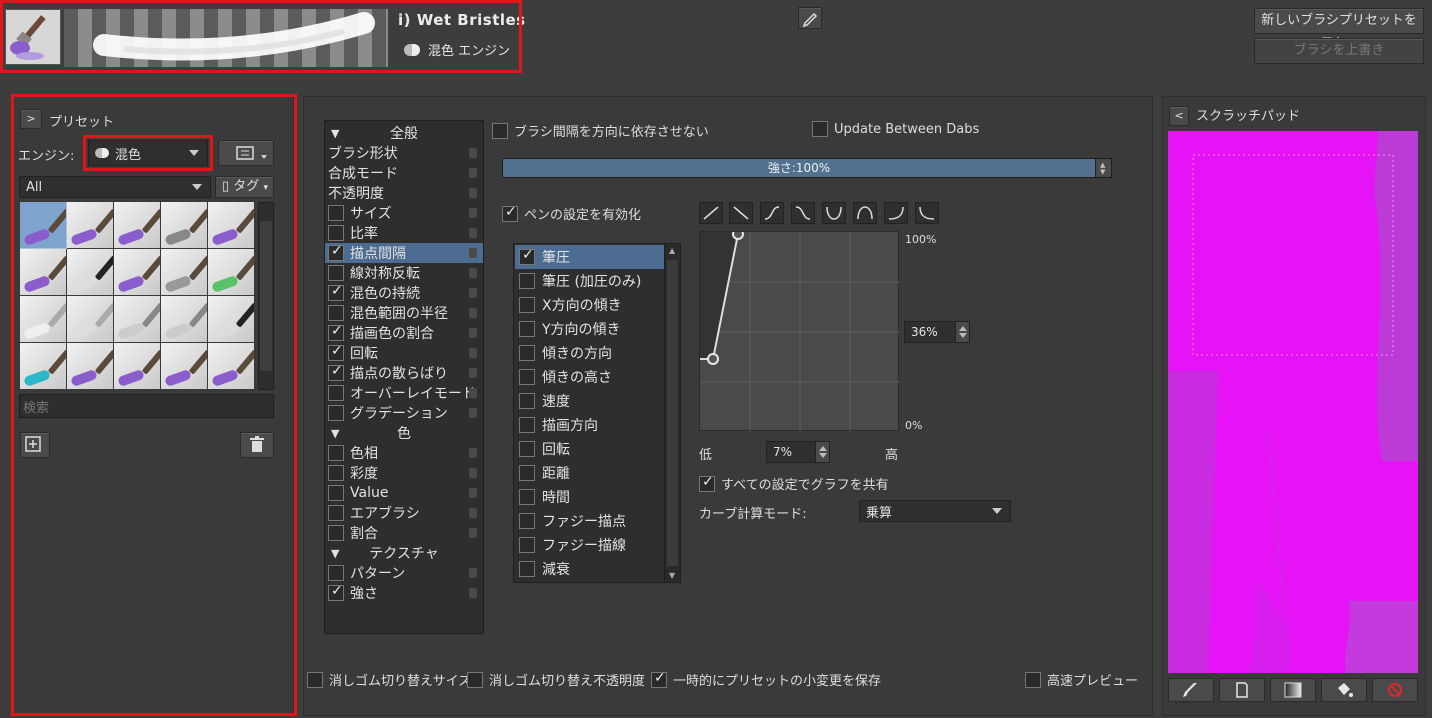 The width and height of the screenshot is (1432, 718). What do you see at coordinates (1191, 690) in the screenshot?
I see `scratchpad-brush-button` at bounding box center [1191, 690].